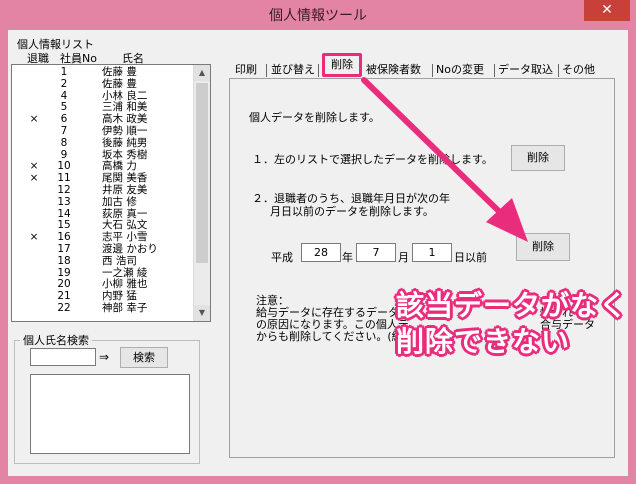 This screenshot has width=636, height=484. Describe the element at coordinates (483, 341) in the screenshot. I see `annotation-line2: 削除できない` at that location.